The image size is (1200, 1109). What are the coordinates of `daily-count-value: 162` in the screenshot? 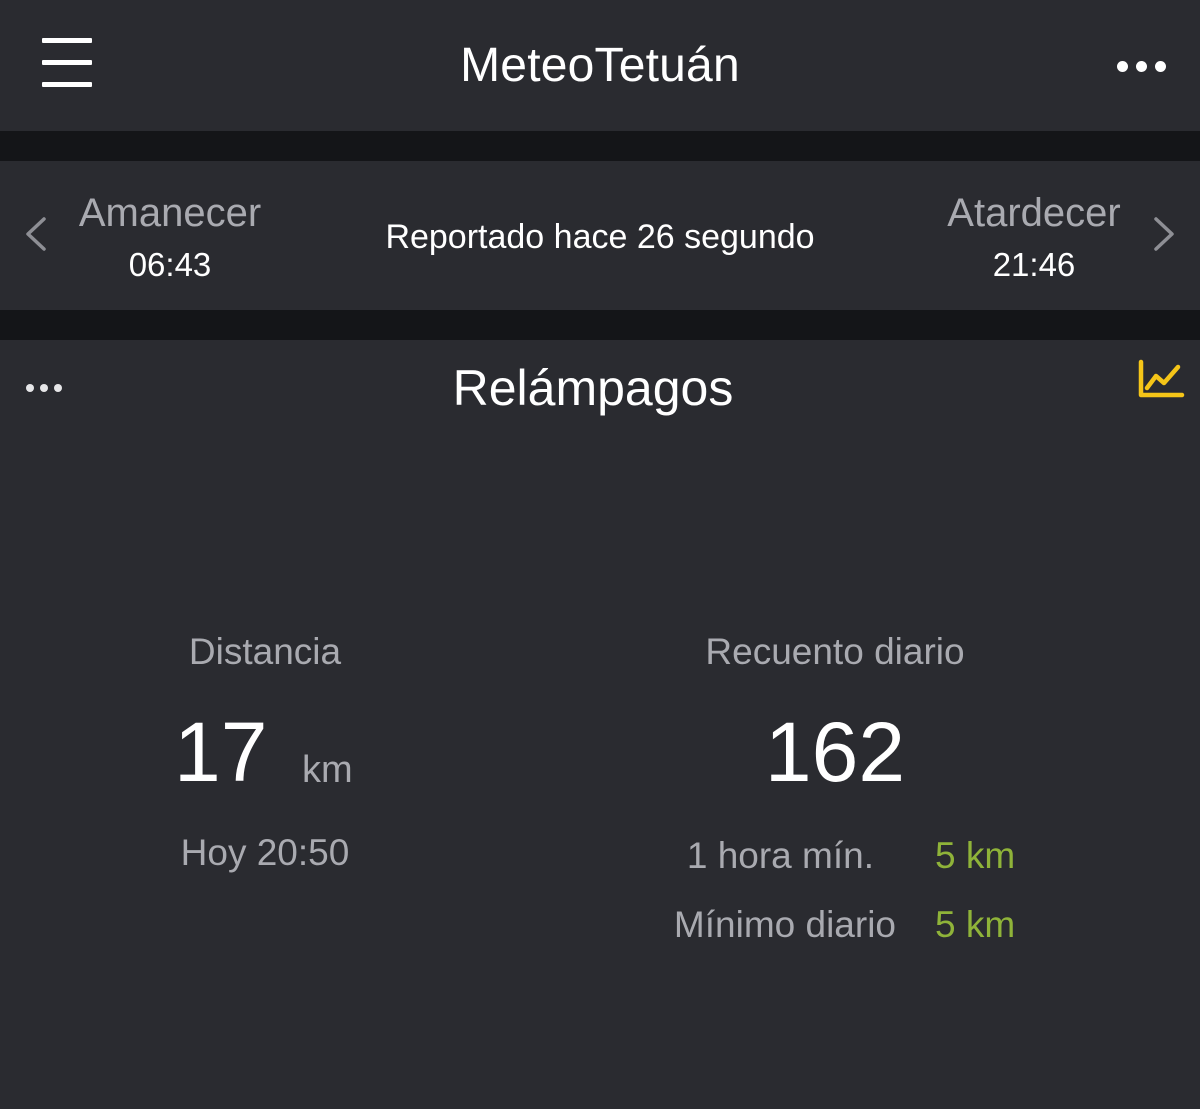 It's located at (835, 752).